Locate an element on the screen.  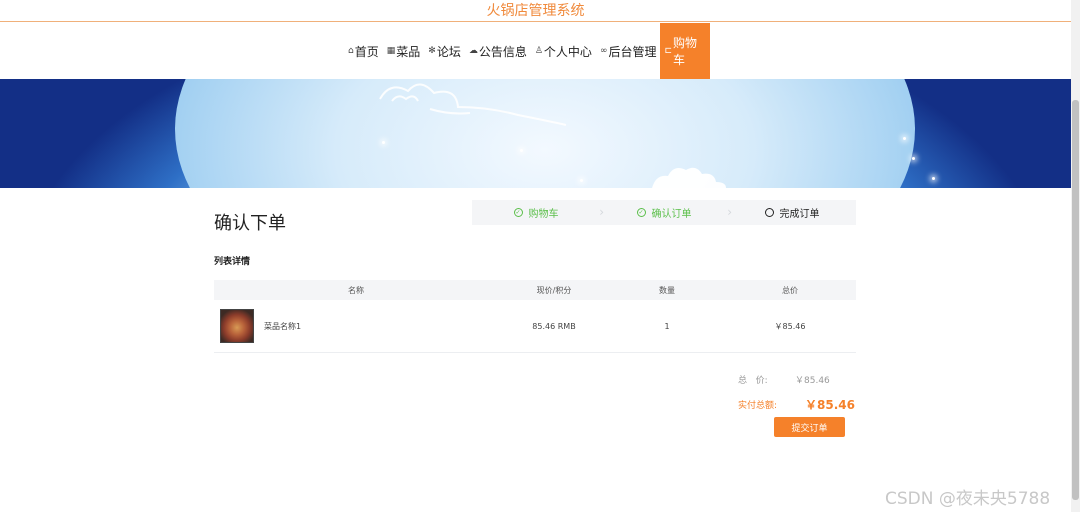
table-row: 菜品名称1 85.46 RMB 1 ￥85.46 is located at coordinates (535, 326).